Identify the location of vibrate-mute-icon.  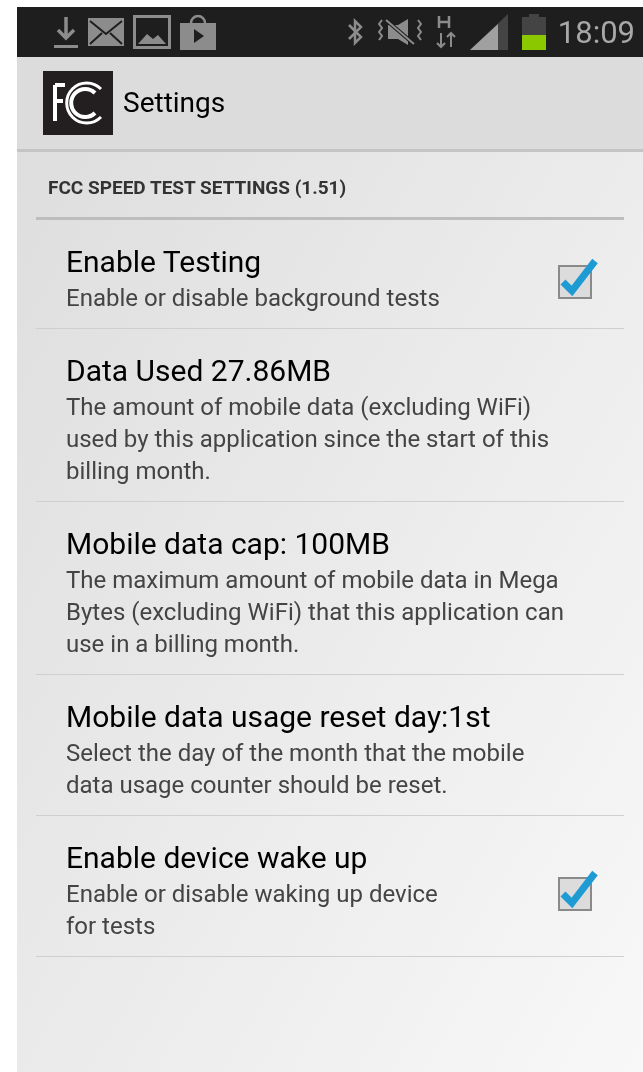
(399, 32).